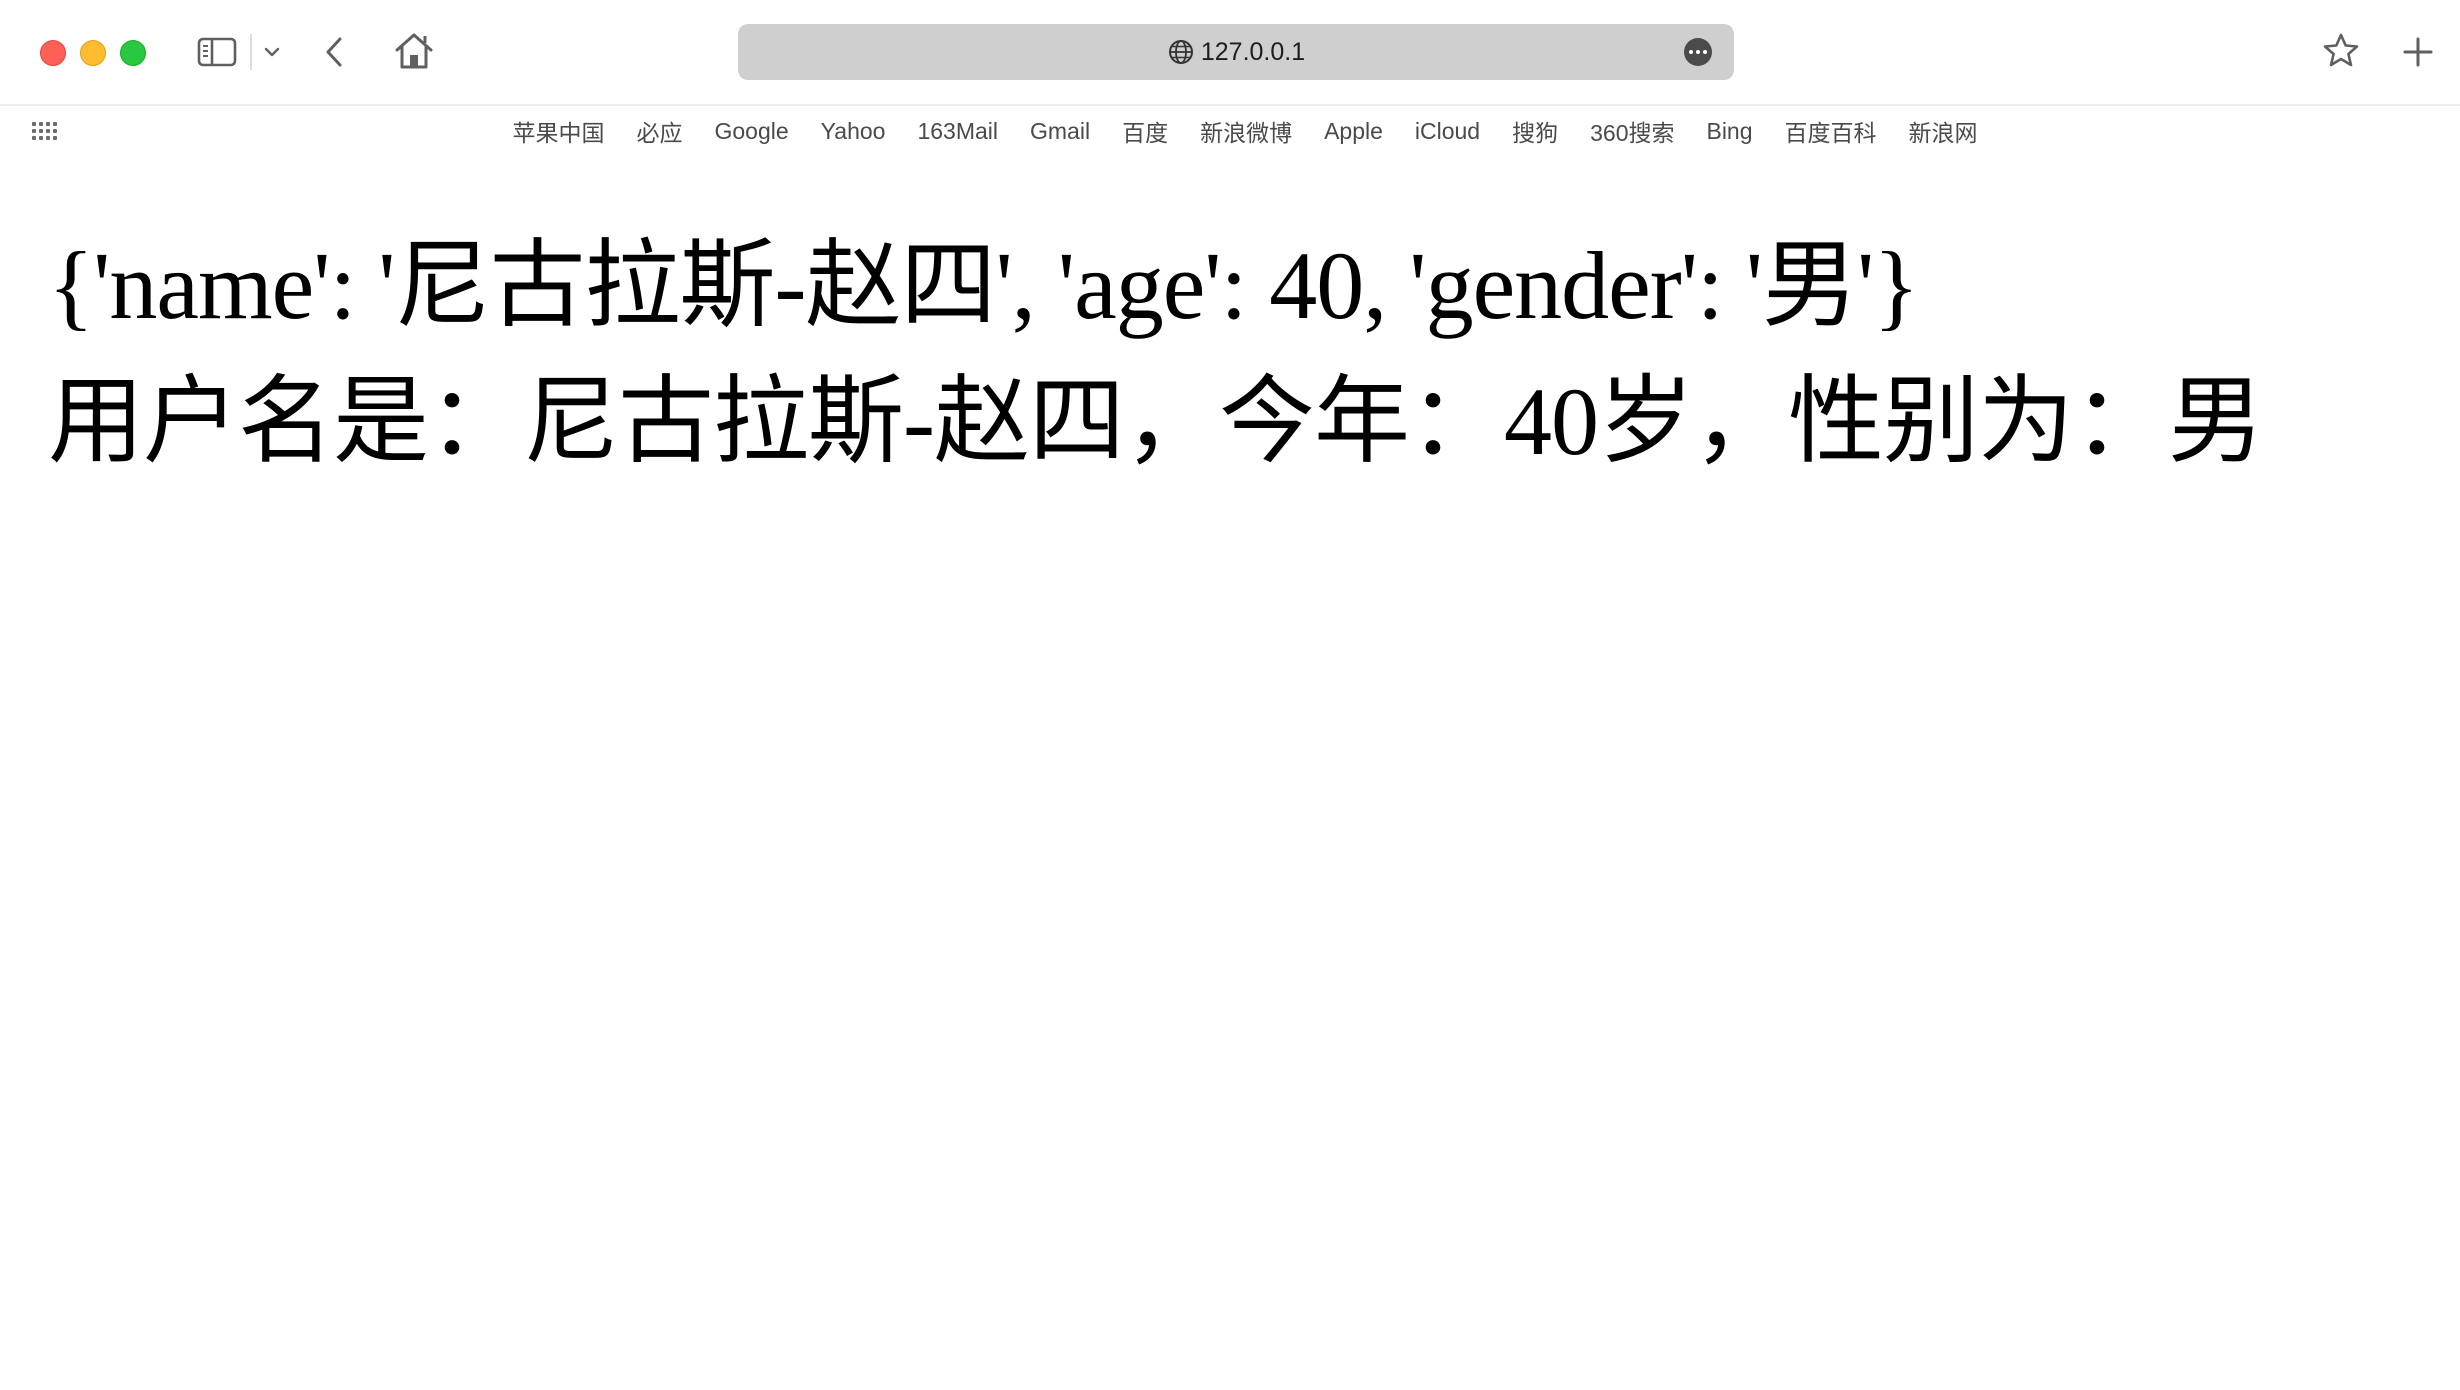  Describe the element at coordinates (1447, 131) in the screenshot. I see `bookmark-item: iCloud` at that location.